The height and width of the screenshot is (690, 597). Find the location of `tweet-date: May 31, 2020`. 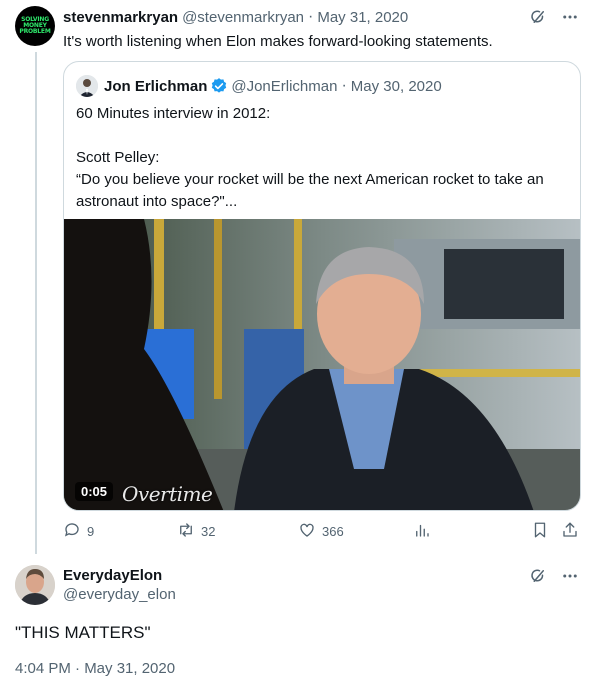

tweet-date: May 31, 2020 is located at coordinates (362, 17).